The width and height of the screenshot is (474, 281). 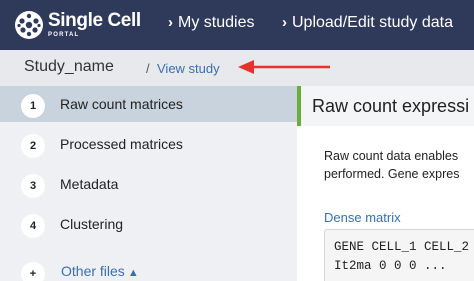 I want to click on study-name: Study_name, so click(x=69, y=66).